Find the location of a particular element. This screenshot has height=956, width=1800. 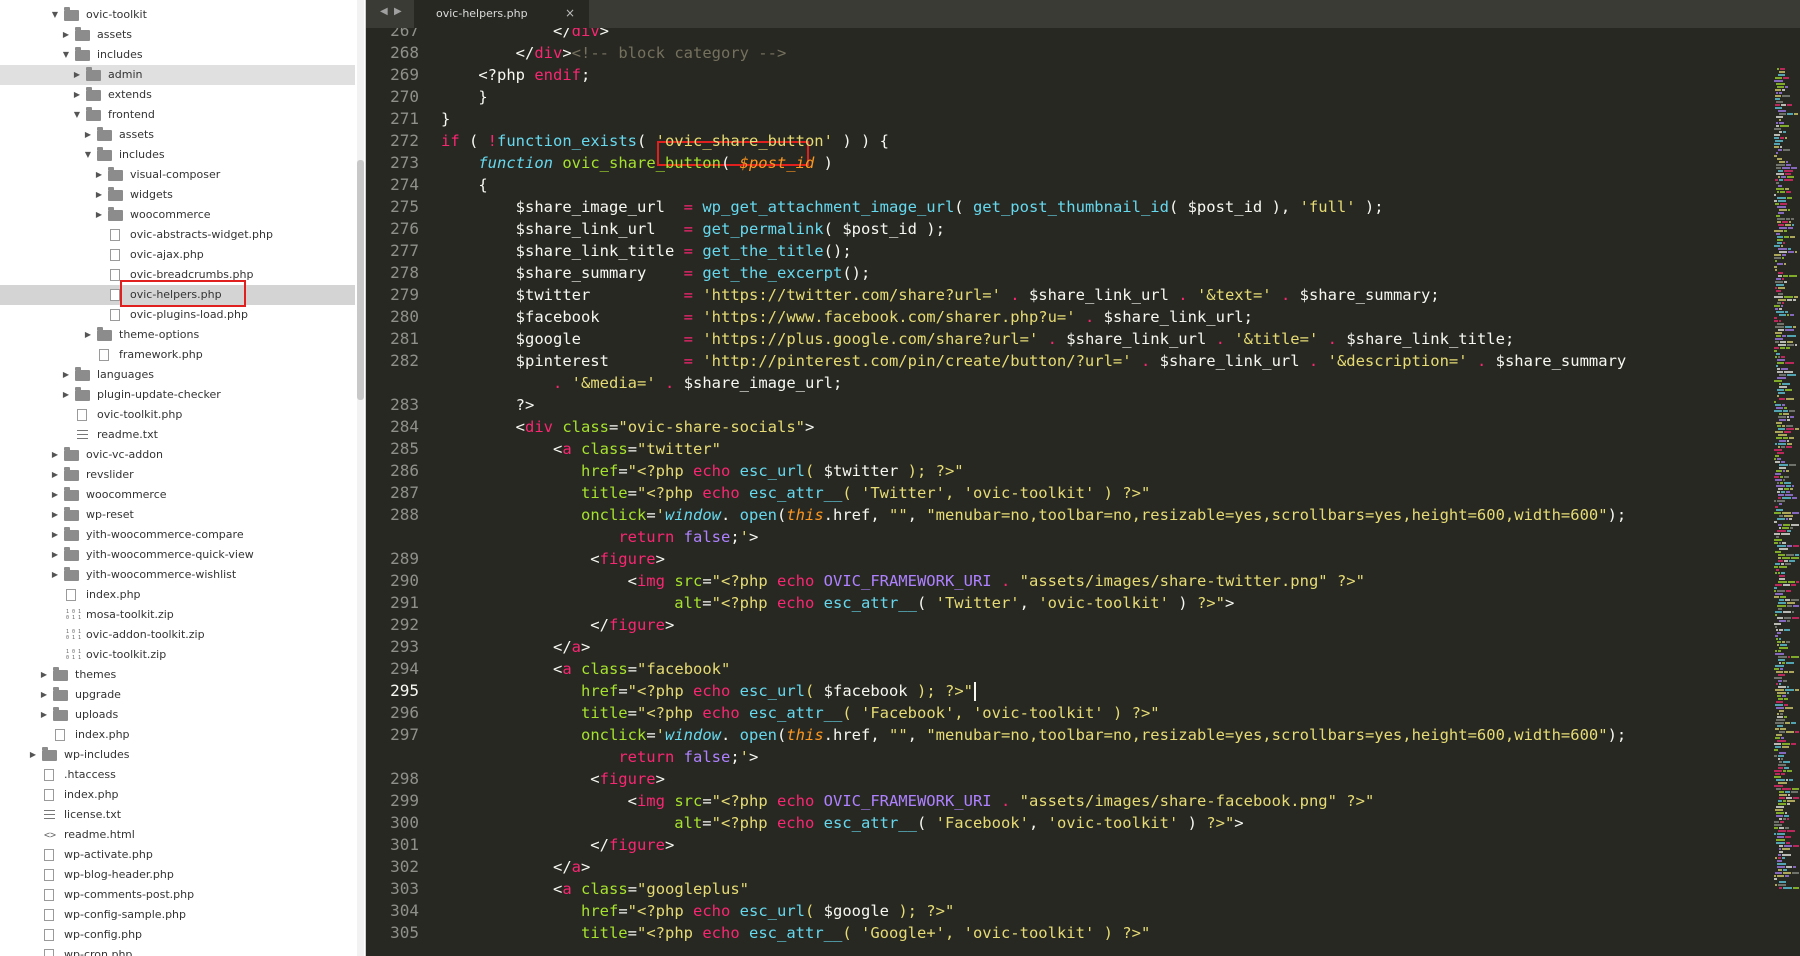

tree-item: framework.php is located at coordinates (177, 355).